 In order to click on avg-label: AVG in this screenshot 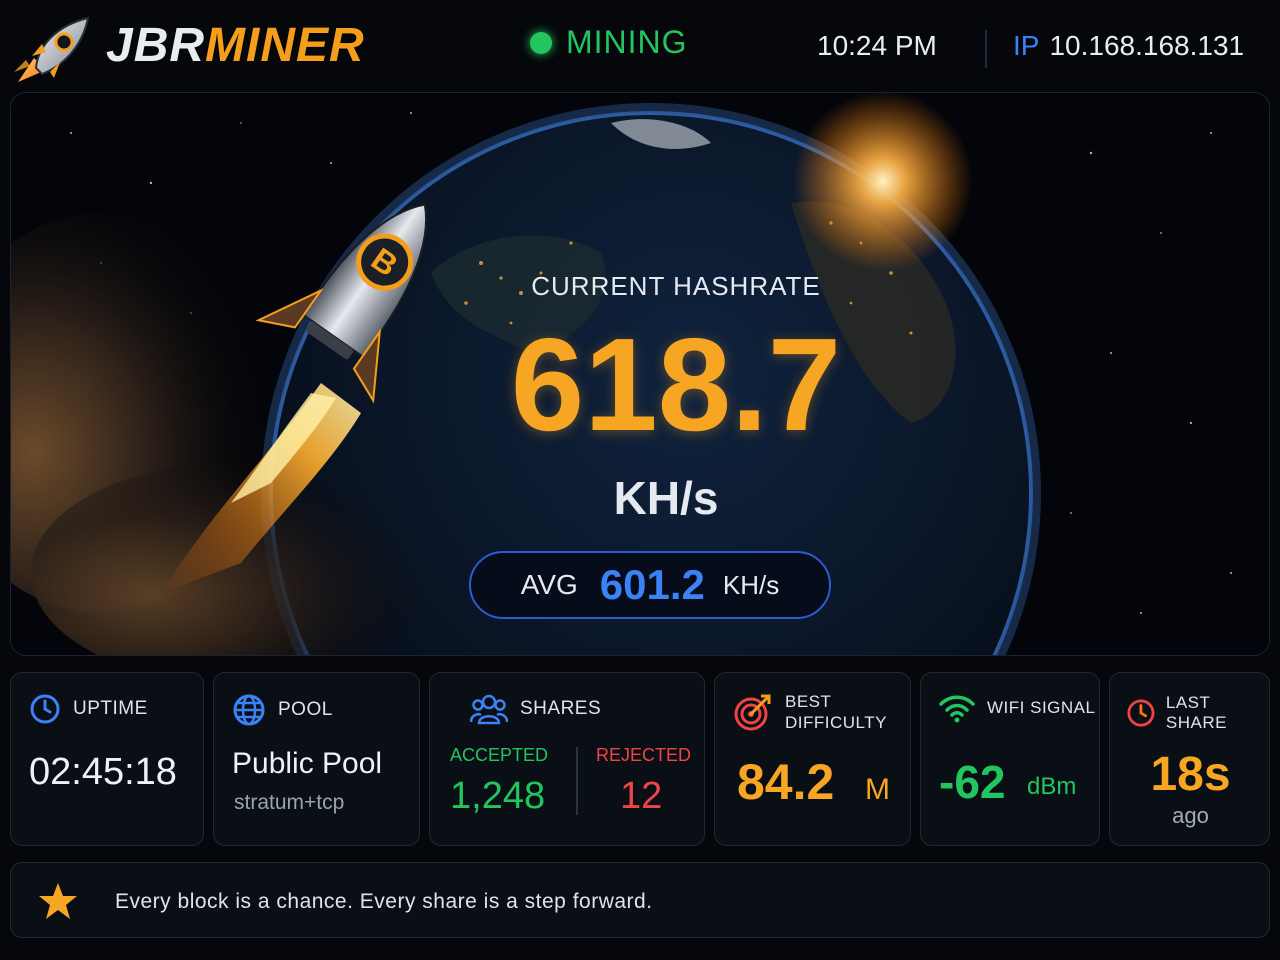, I will do `click(549, 584)`.